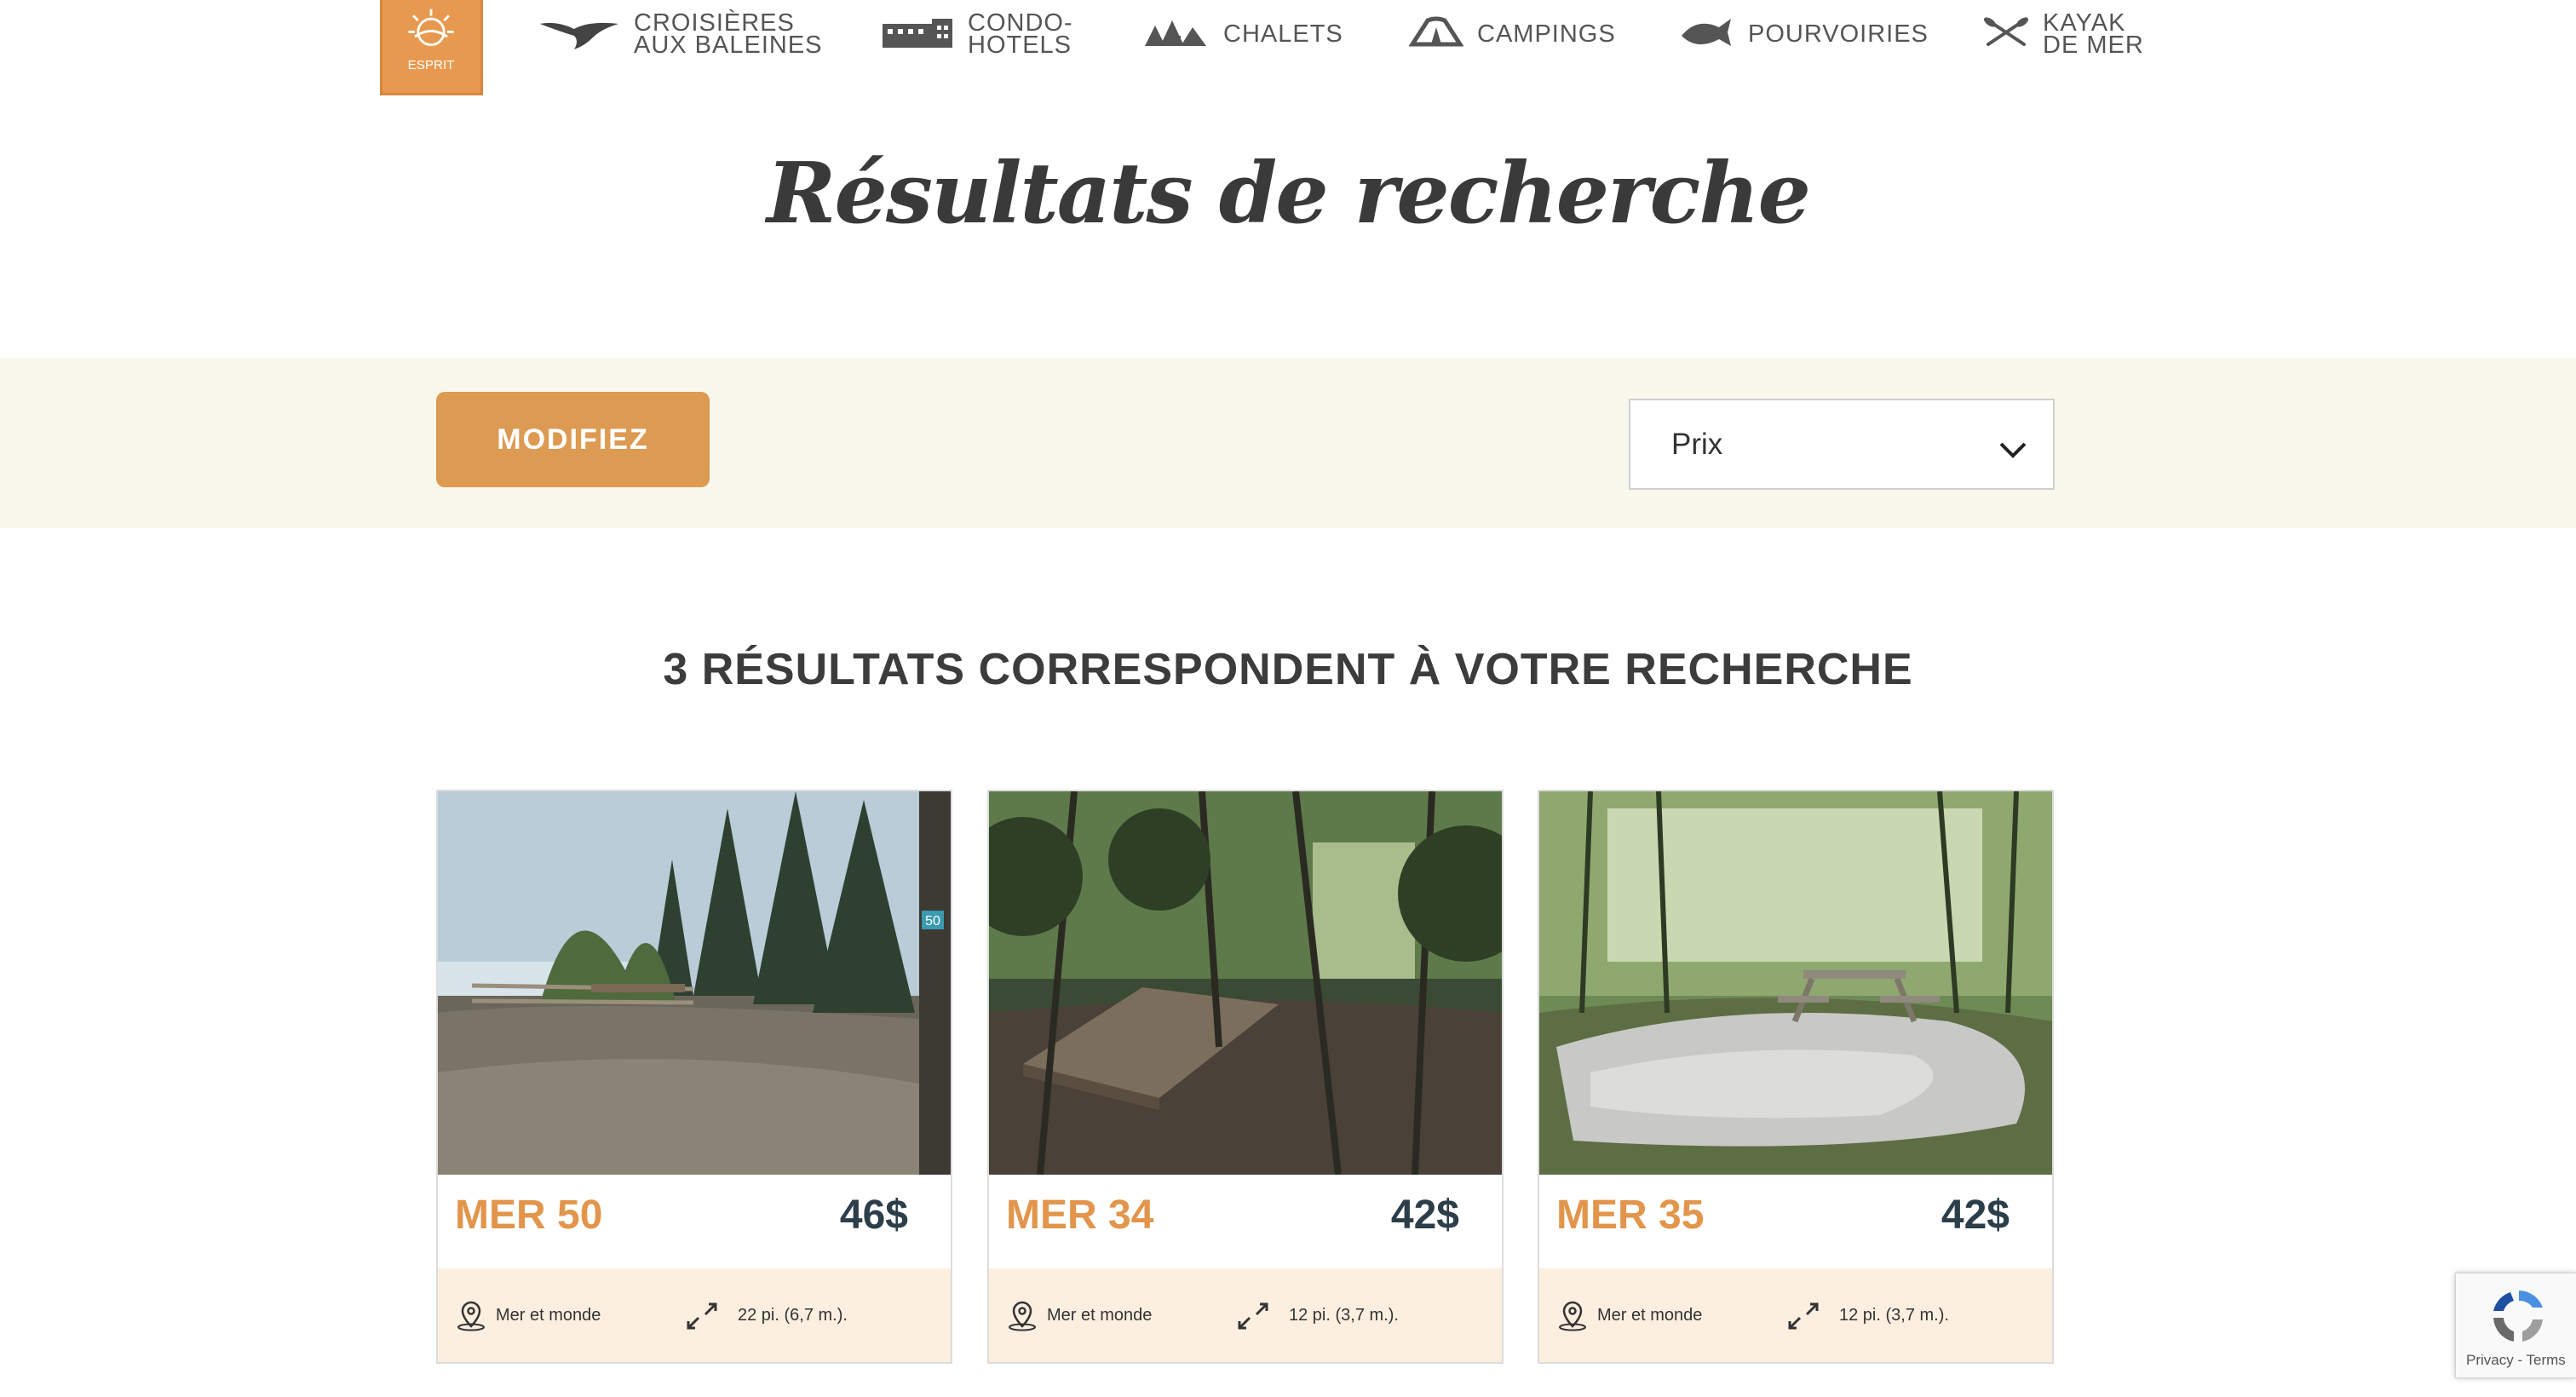 Image resolution: width=2576 pixels, height=1397 pixels. I want to click on result-card: MER 35 42$ Mer et monde 12 pi. (3,7 m.)., so click(1796, 1077).